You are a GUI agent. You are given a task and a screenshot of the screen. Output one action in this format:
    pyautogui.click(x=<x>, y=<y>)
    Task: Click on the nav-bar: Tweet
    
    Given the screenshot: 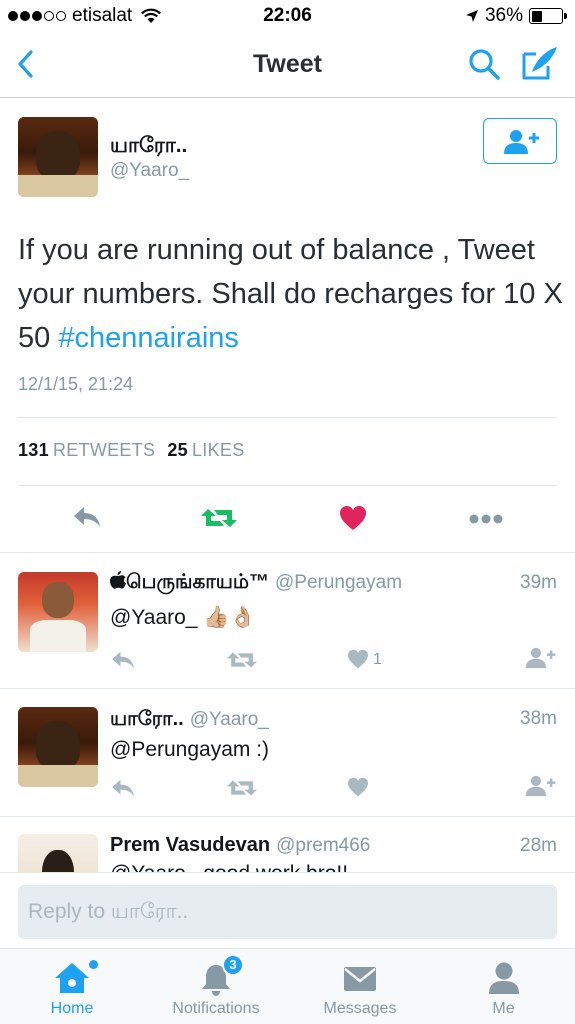 What is the action you would take?
    pyautogui.click(x=287, y=65)
    